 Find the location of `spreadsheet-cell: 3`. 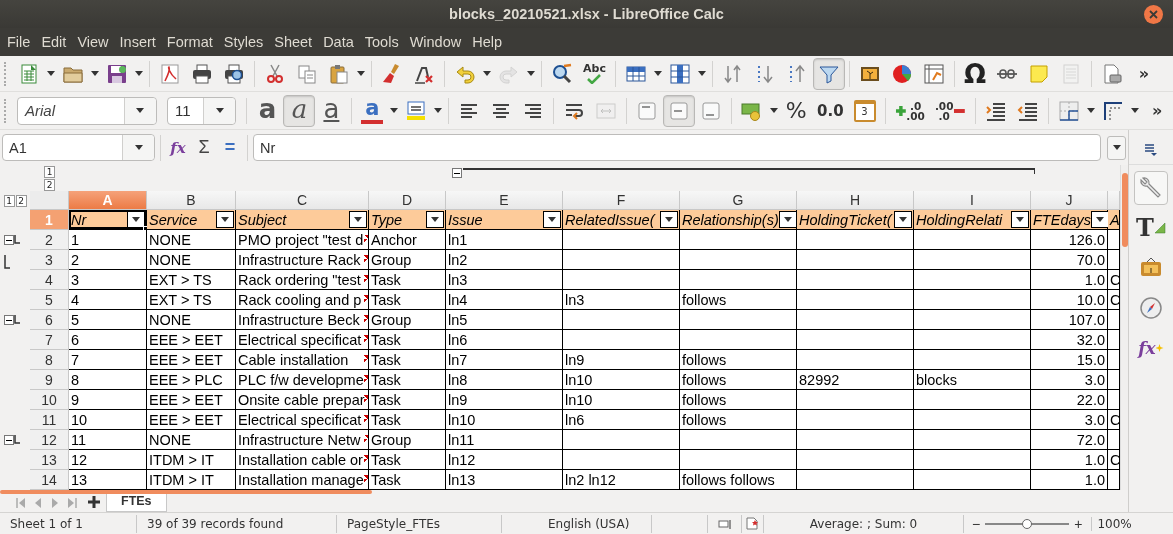

spreadsheet-cell: 3 is located at coordinates (108, 280).